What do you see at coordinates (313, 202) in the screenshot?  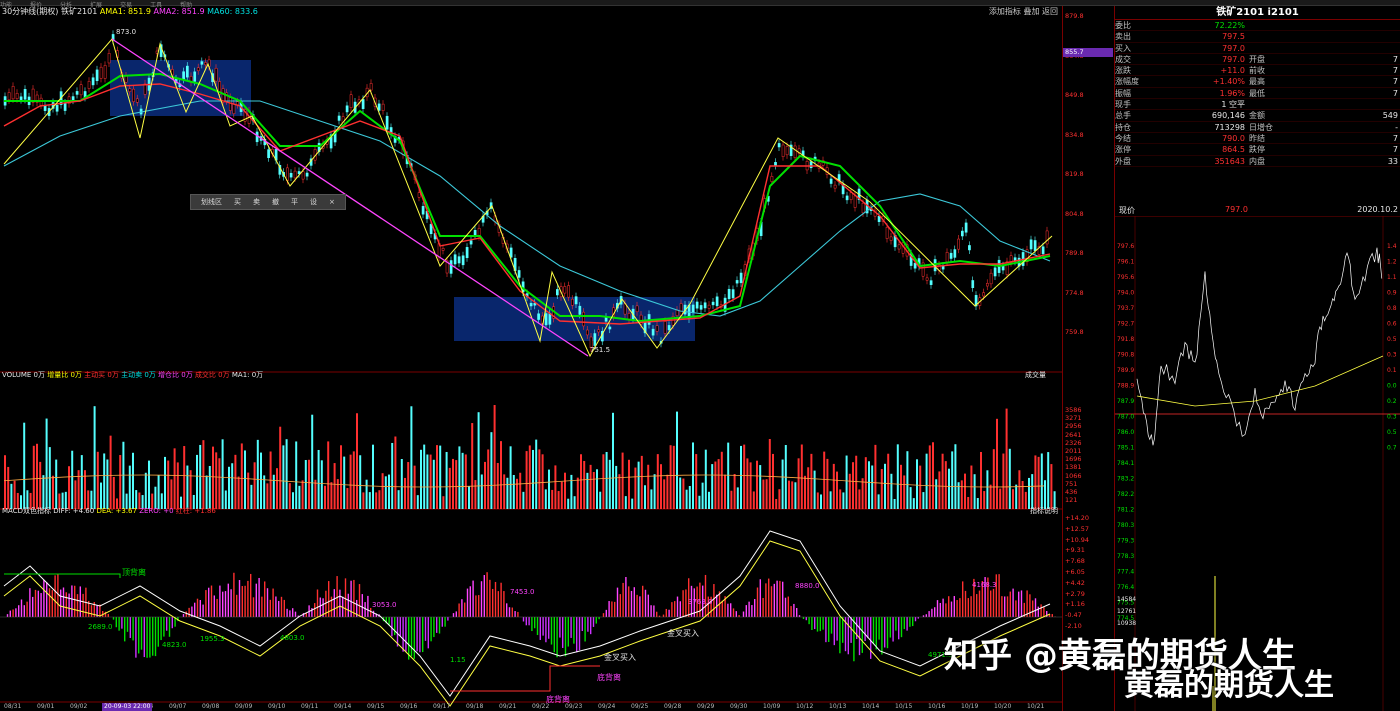 I see `toolbar-settings: 设` at bounding box center [313, 202].